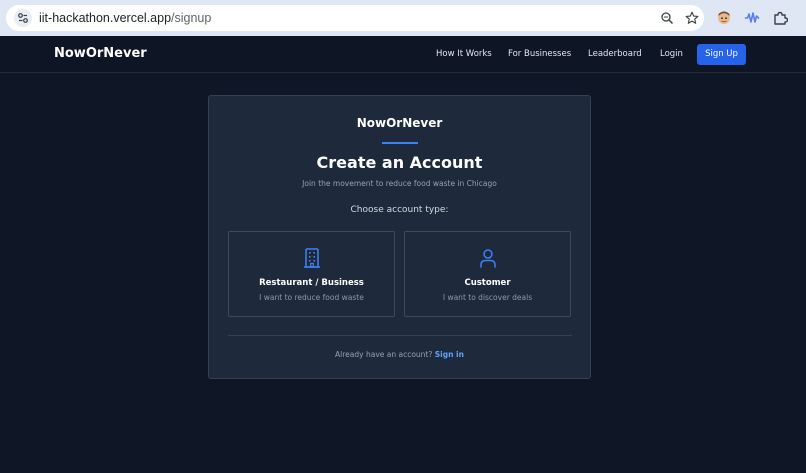  Describe the element at coordinates (355, 18) in the screenshot. I see `address-bar: iit-hackathon.vercel.app/signup` at that location.